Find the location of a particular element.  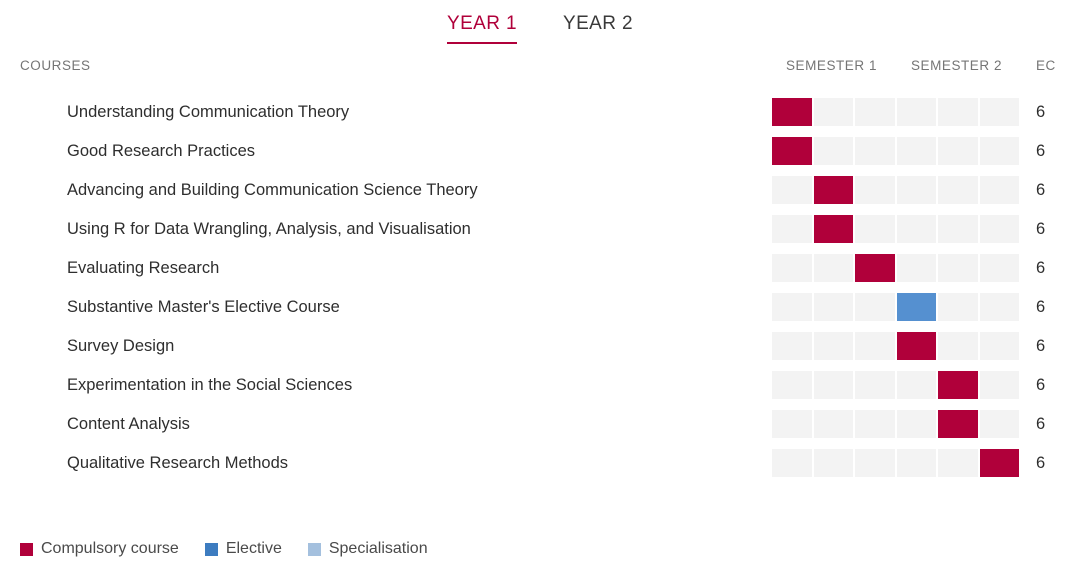

tab-year-1: YEAR 1 is located at coordinates (482, 28).